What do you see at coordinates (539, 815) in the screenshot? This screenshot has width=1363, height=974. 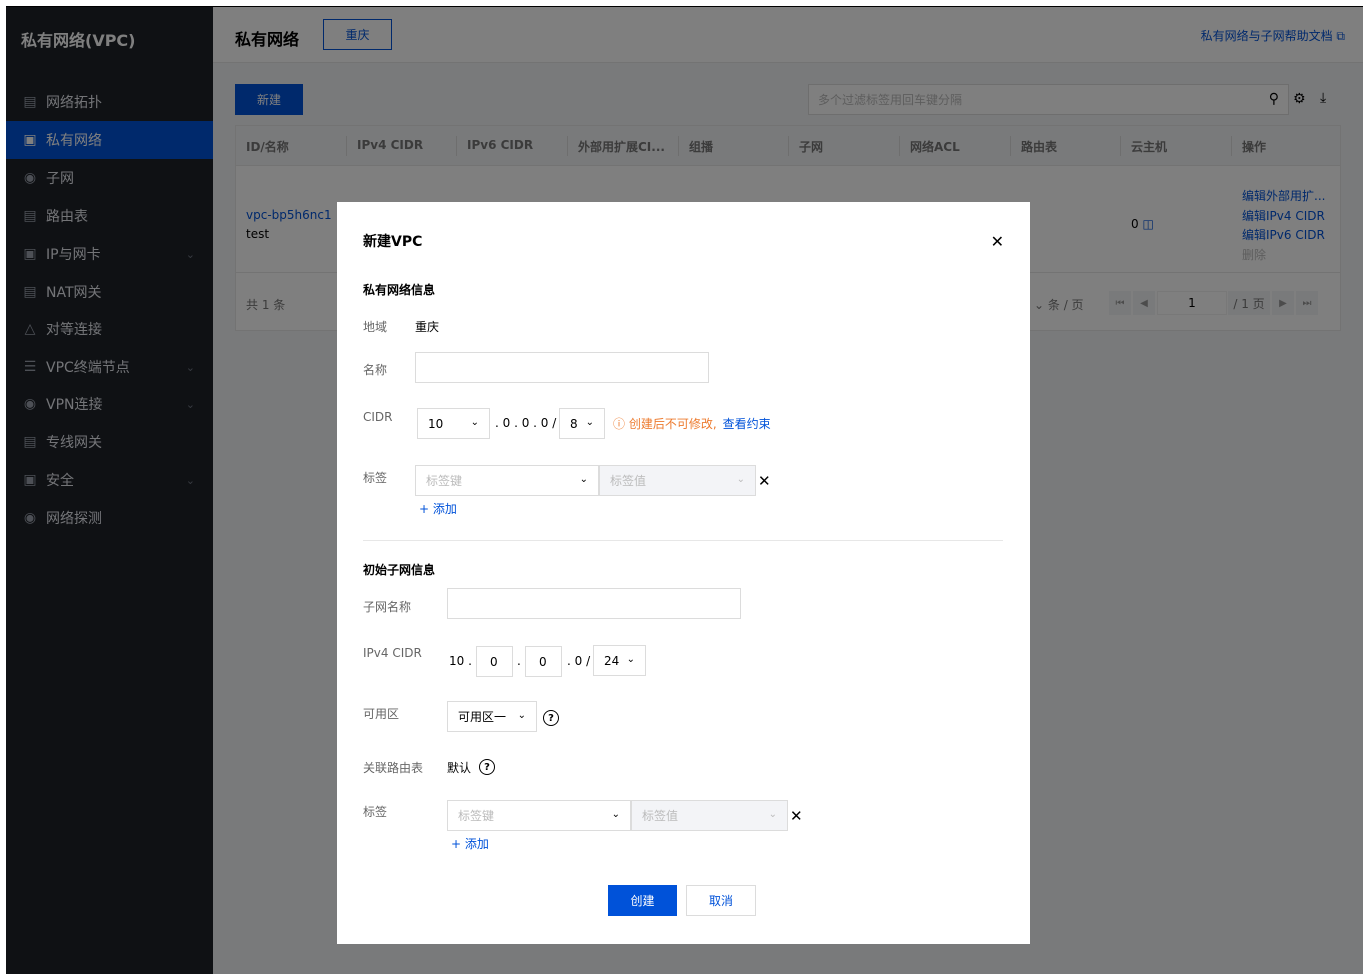 I see `subnet-tag-key-select: 标签键 ⌄` at bounding box center [539, 815].